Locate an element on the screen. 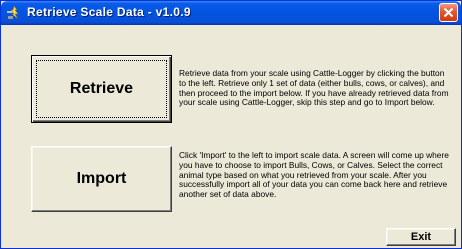  exit-button: Exit is located at coordinates (421, 237).